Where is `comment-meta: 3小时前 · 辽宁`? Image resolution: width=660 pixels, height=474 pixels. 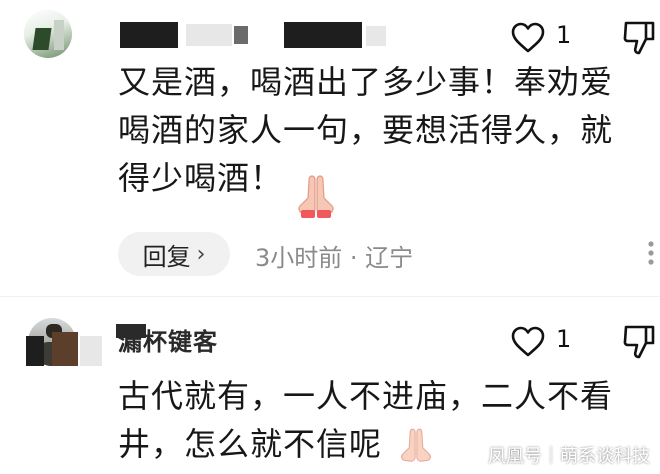
comment-meta: 3小时前 · 辽宁 is located at coordinates (334, 258).